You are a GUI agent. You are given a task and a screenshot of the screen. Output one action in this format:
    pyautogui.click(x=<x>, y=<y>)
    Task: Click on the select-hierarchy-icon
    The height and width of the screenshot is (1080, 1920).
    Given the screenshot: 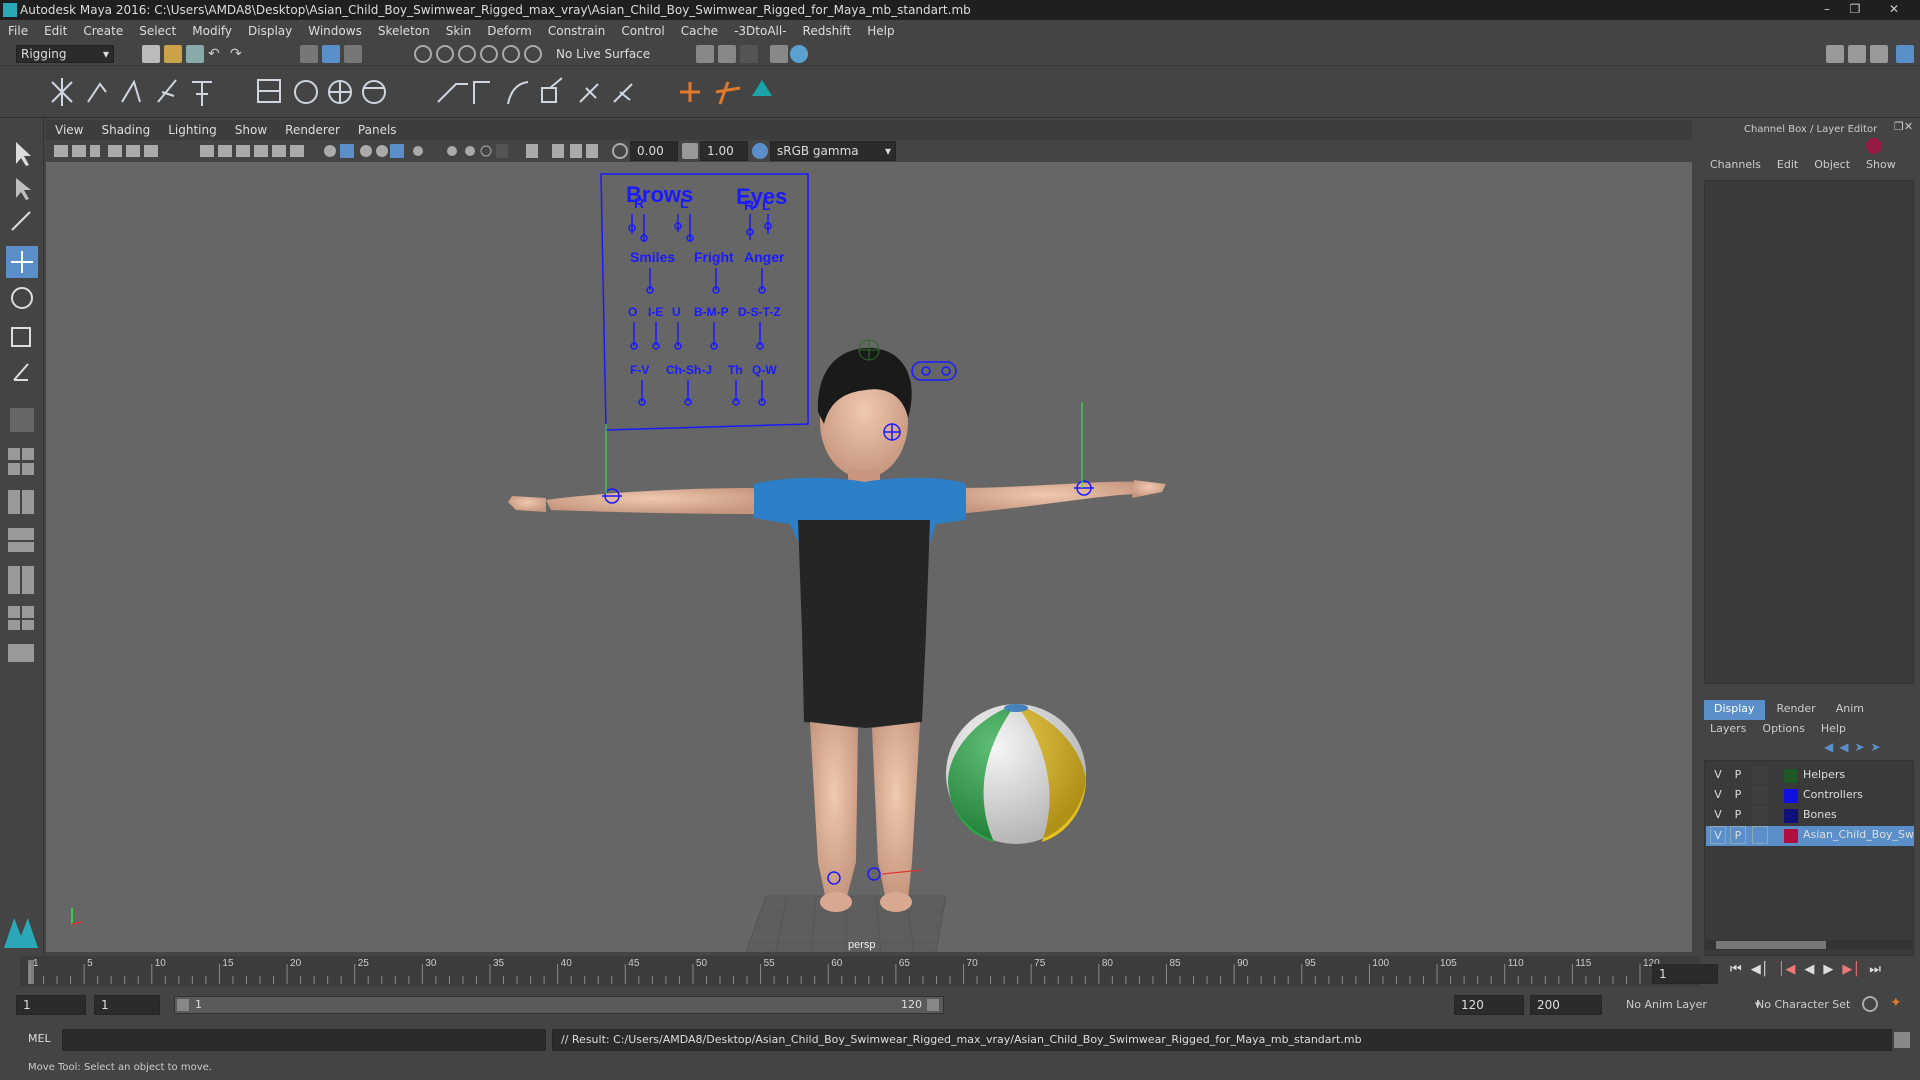 What is the action you would take?
    pyautogui.click(x=309, y=54)
    